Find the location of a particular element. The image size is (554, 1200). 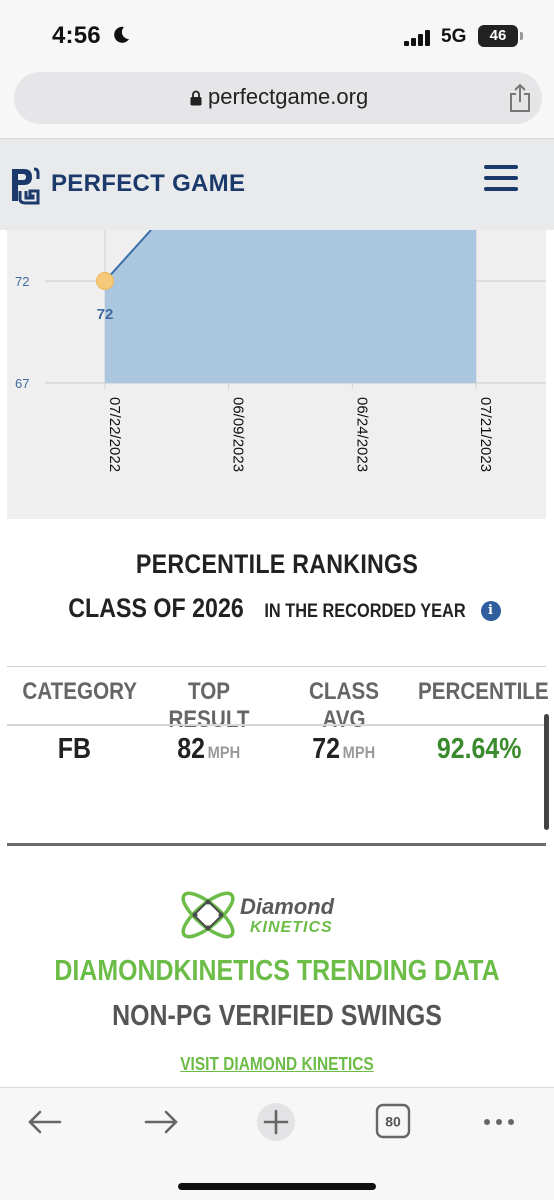

dk-subtitle: NON-PG VERIFIED SWINGS is located at coordinates (277, 1016).